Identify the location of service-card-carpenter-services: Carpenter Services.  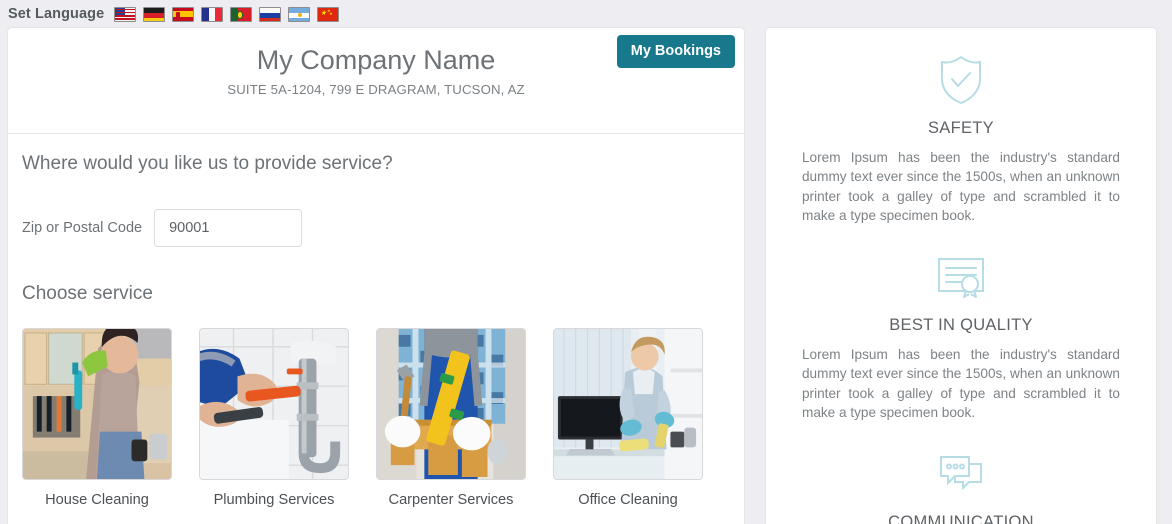
(451, 418).